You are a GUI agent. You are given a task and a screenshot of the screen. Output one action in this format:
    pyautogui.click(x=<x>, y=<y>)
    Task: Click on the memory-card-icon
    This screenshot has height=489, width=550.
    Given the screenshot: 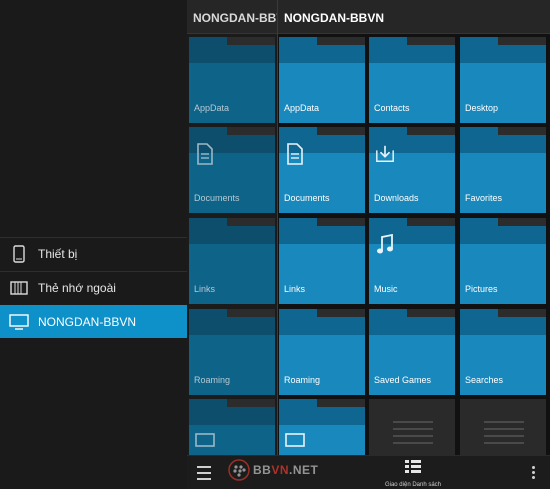 What is the action you would take?
    pyautogui.click(x=19, y=288)
    